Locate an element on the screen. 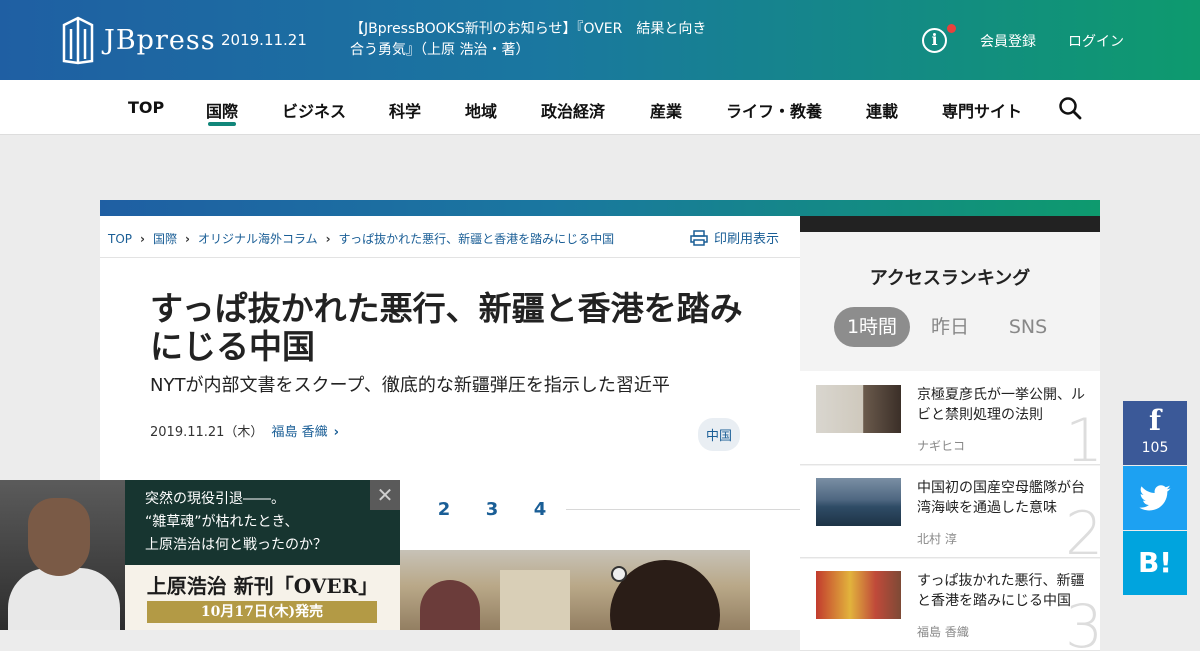  ad-book-cover: 上原浩治 新刊「OVER」 10月17日(木)発売 is located at coordinates (262, 597).